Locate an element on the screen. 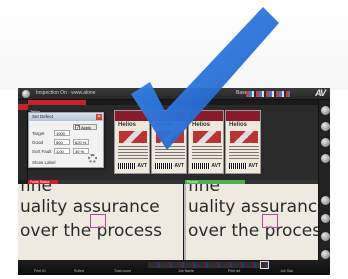 The width and height of the screenshot is (348, 279). brand-logo: AV is located at coordinates (320, 93).